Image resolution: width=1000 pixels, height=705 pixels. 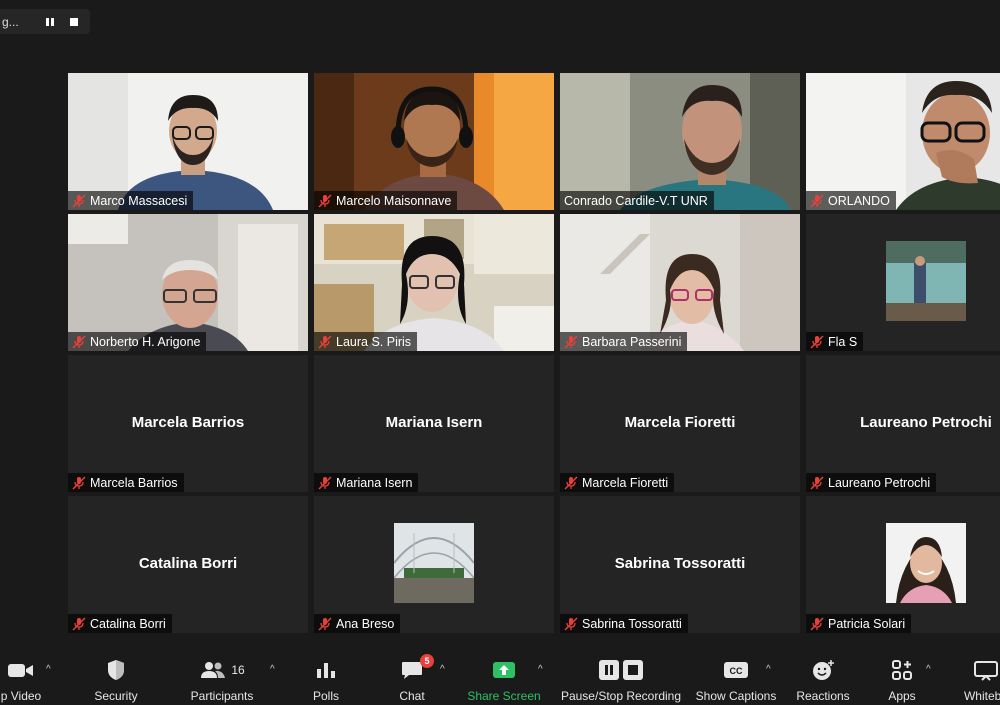 I want to click on participant-name: Fla S, so click(x=843, y=341).